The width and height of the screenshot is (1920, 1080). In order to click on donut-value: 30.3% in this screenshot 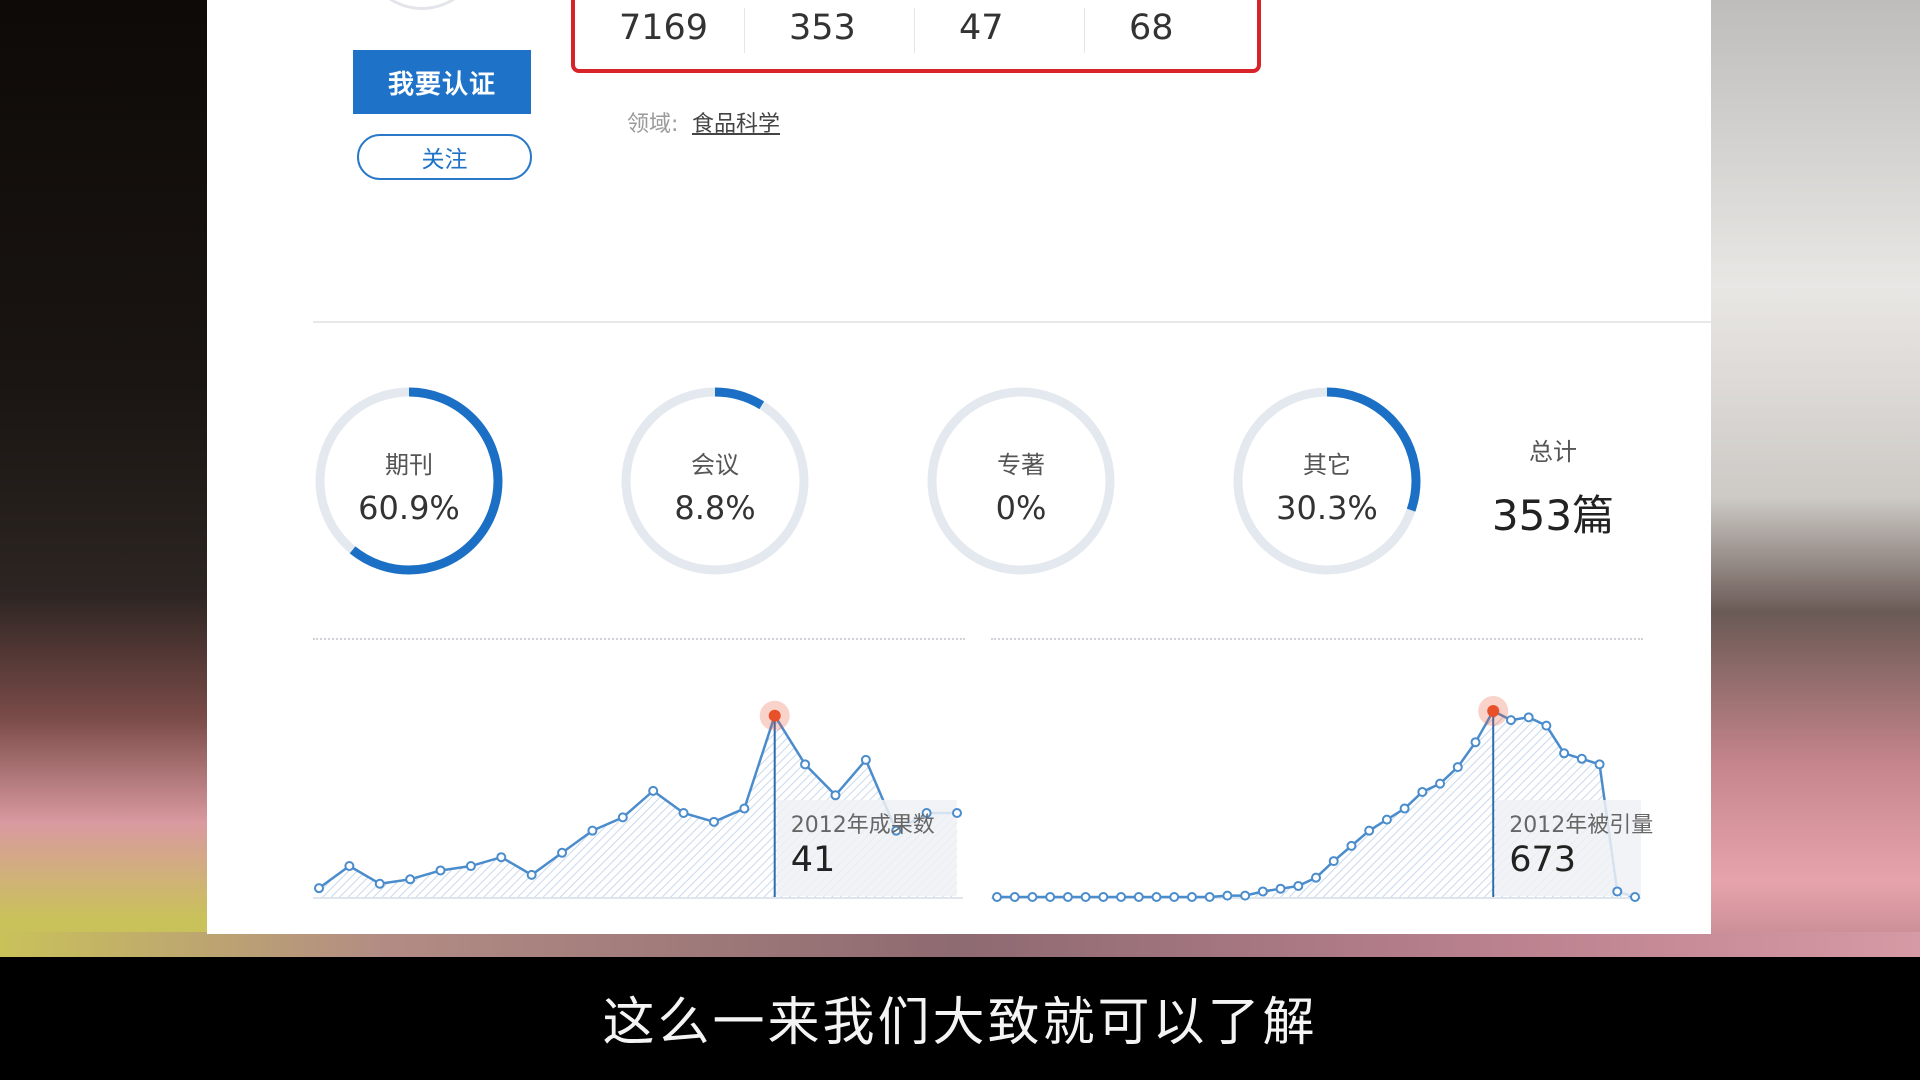, I will do `click(1327, 508)`.